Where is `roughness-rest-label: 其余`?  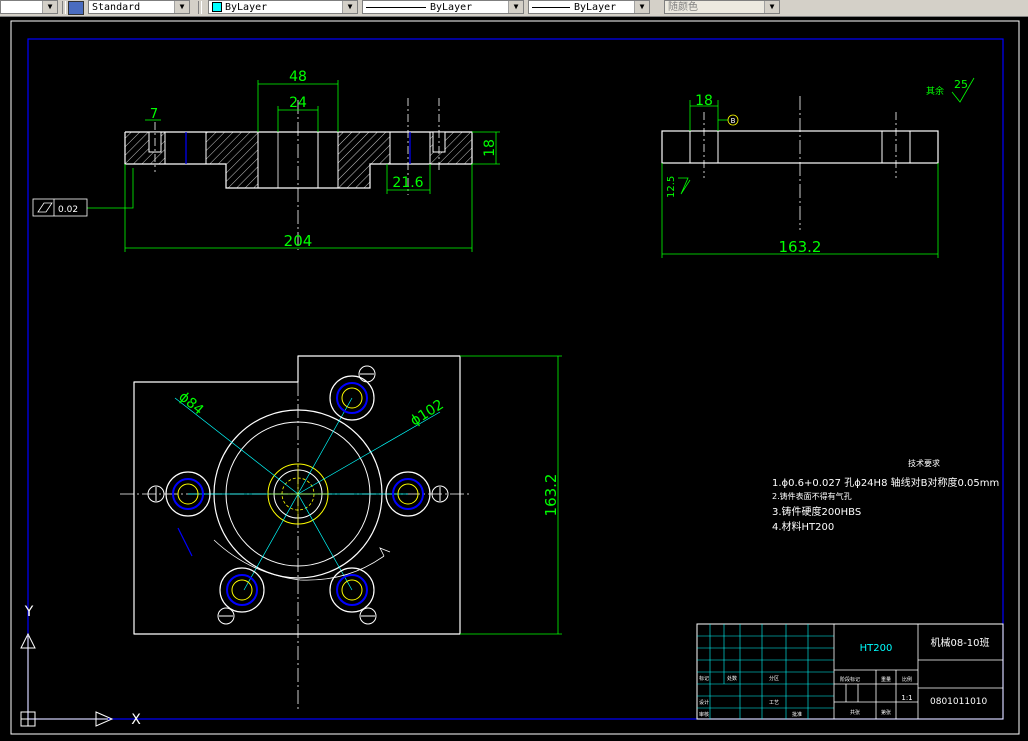
roughness-rest-label: 其余 is located at coordinates (935, 91).